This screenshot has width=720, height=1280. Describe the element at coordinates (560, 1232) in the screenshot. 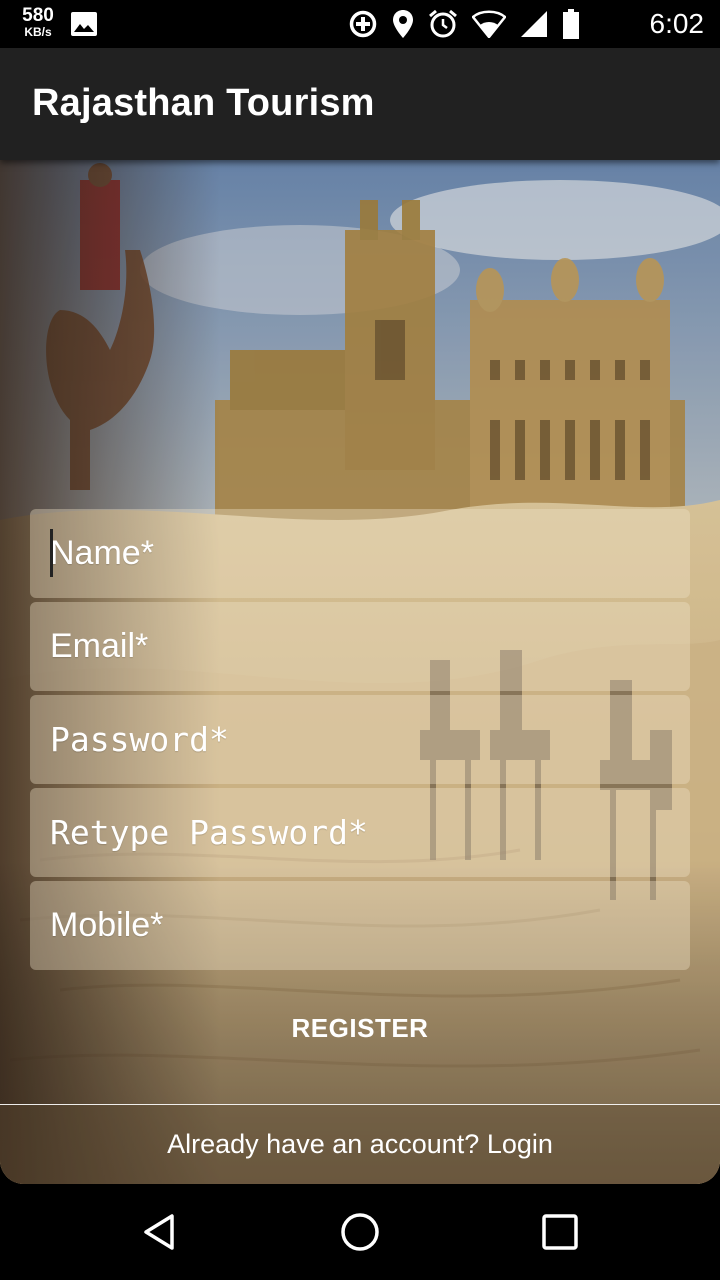

I see `recents-icon` at that location.